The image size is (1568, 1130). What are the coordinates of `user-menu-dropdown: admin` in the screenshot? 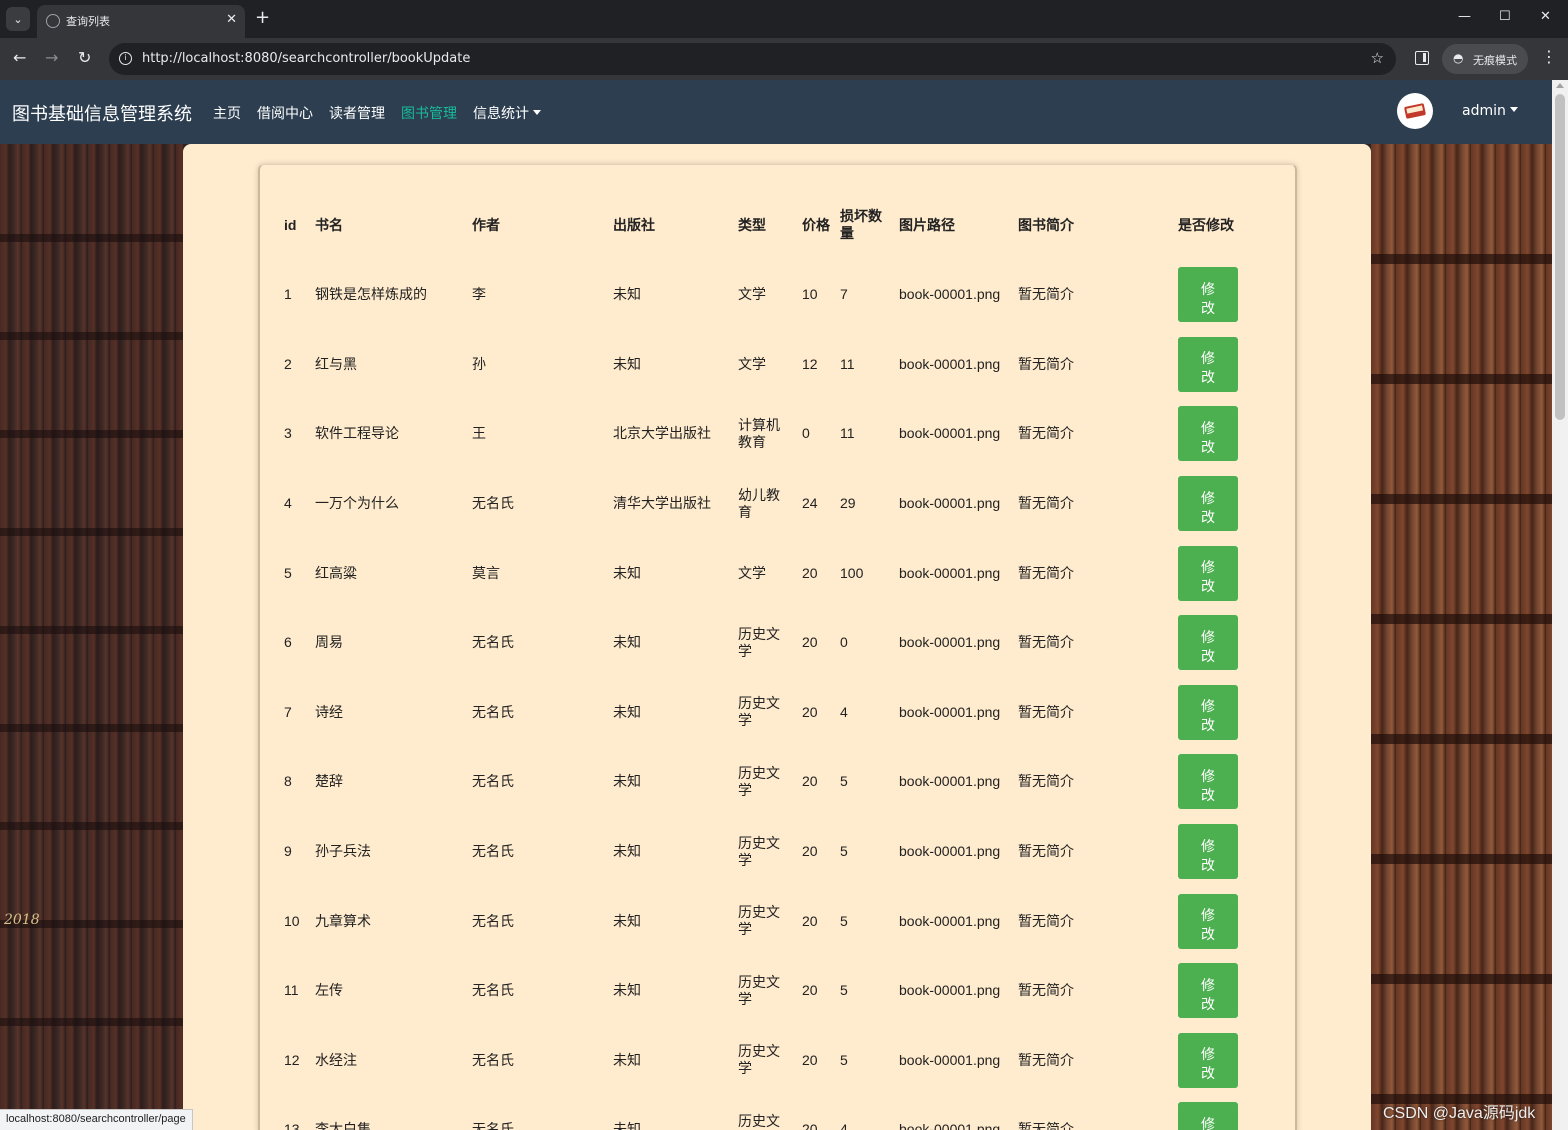 It's located at (1490, 111).